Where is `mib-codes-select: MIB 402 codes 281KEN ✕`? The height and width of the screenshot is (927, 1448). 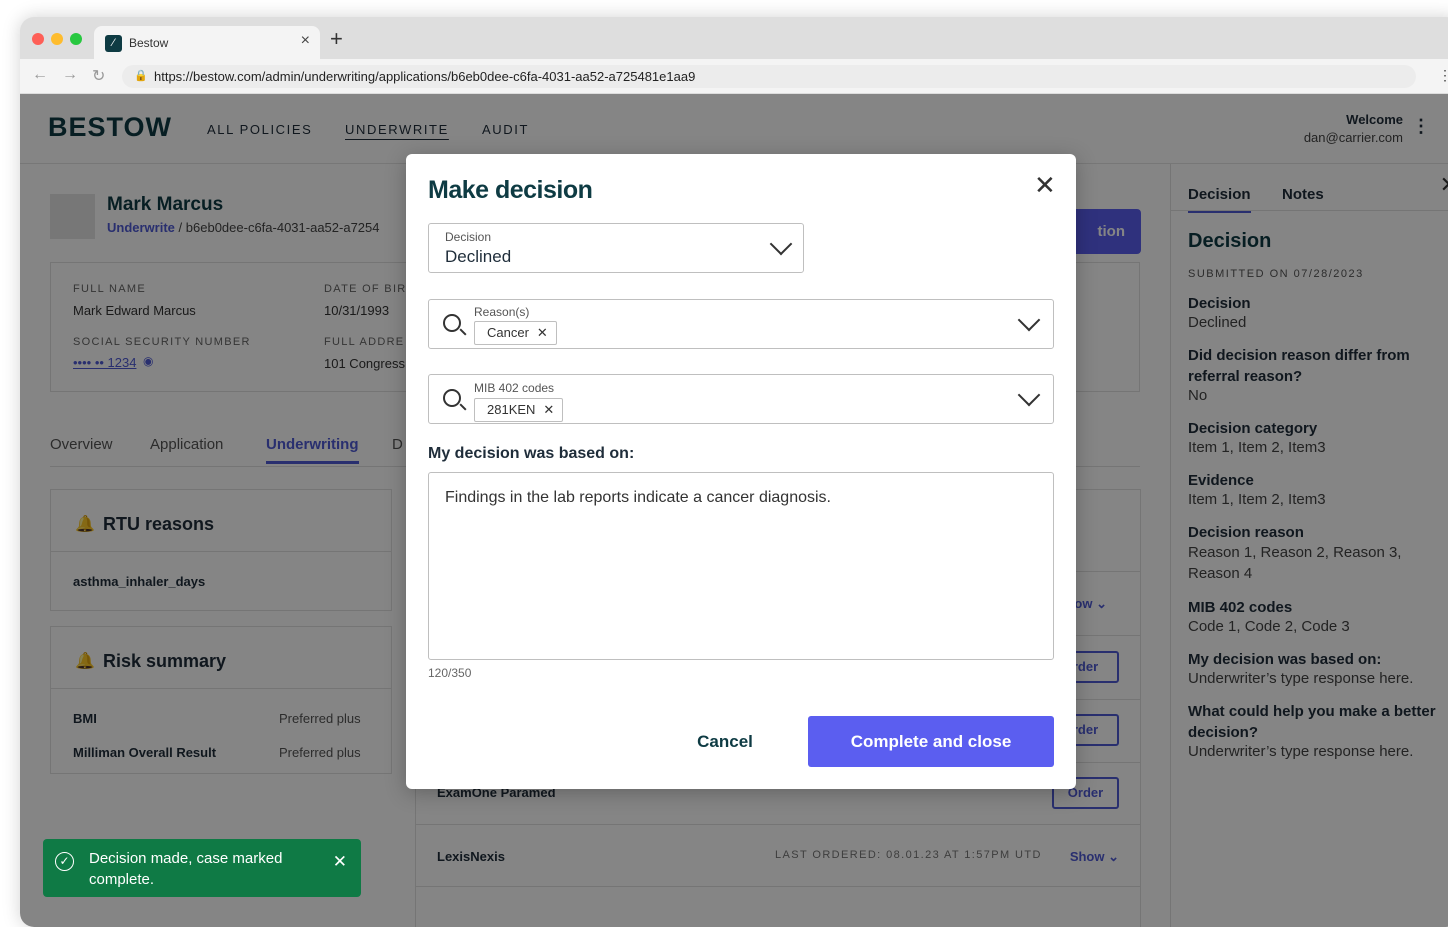 mib-codes-select: MIB 402 codes 281KEN ✕ is located at coordinates (741, 399).